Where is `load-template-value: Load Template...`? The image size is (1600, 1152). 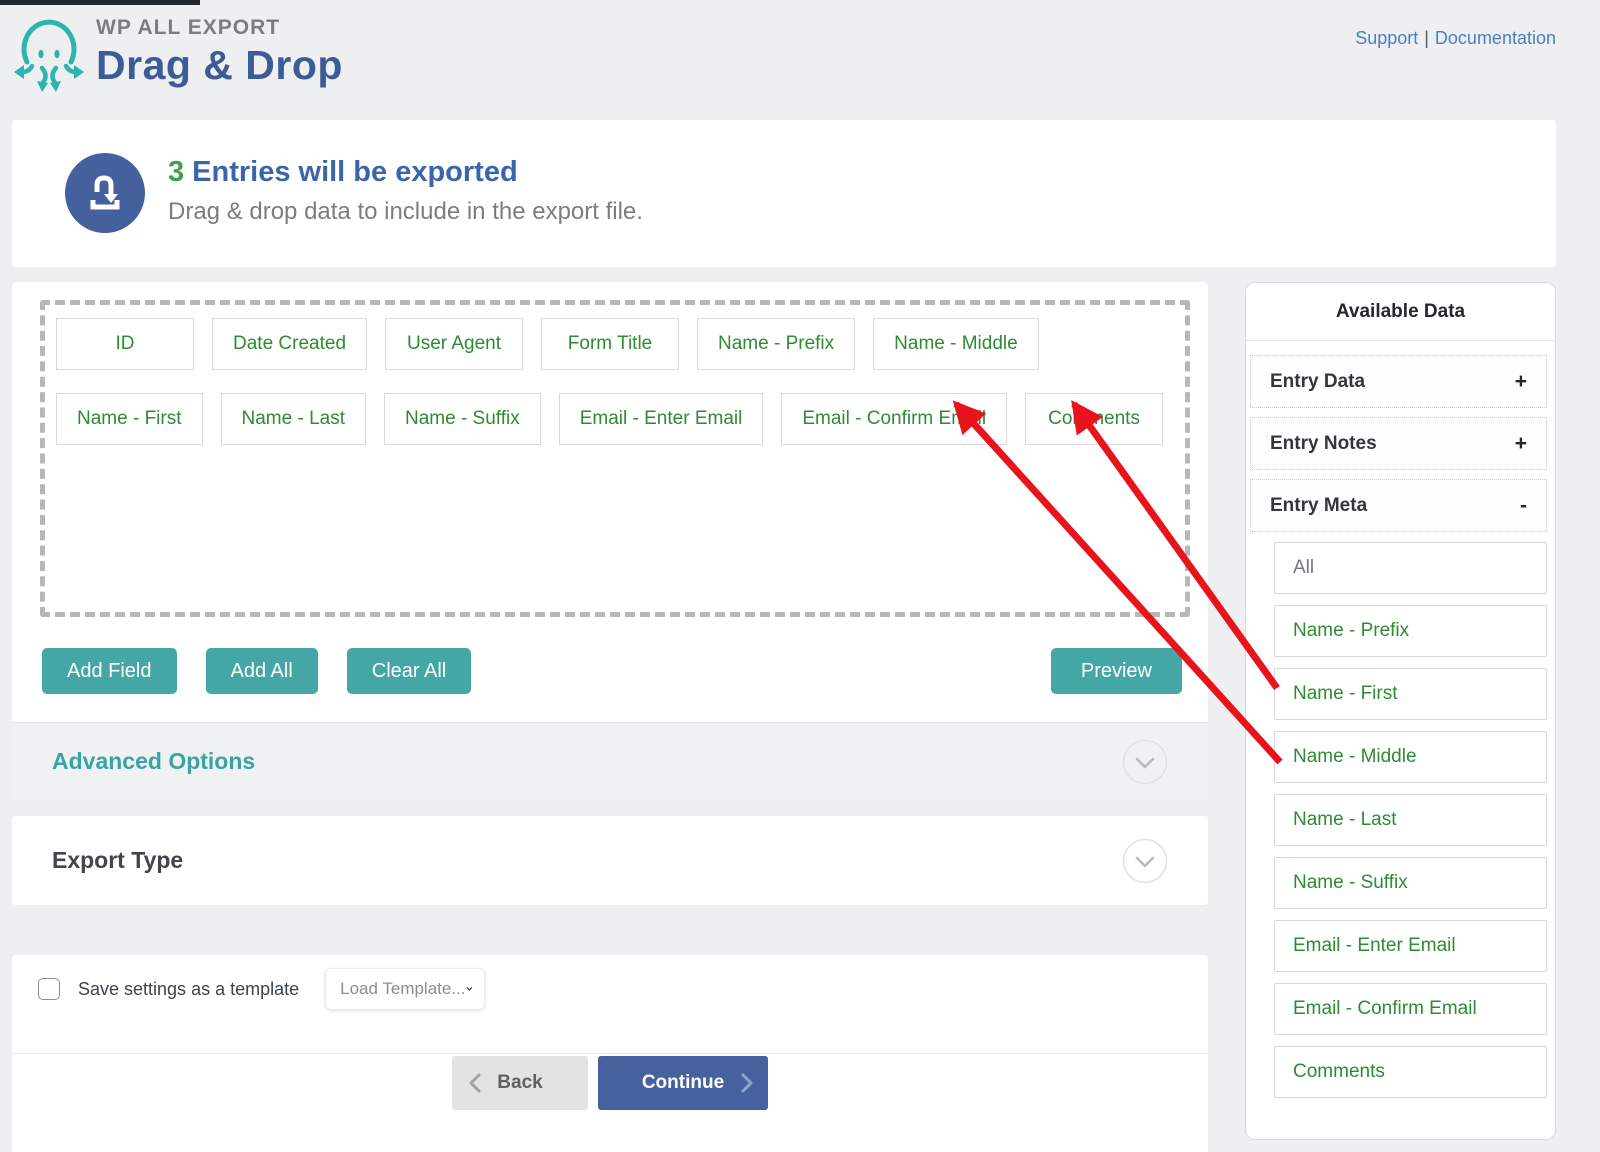
load-template-value: Load Template... is located at coordinates (403, 988).